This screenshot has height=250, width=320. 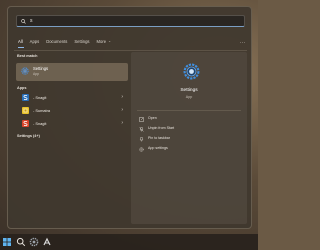 What do you see at coordinates (28, 136) in the screenshot?
I see `settings-section-heading: Settings (4+)` at bounding box center [28, 136].